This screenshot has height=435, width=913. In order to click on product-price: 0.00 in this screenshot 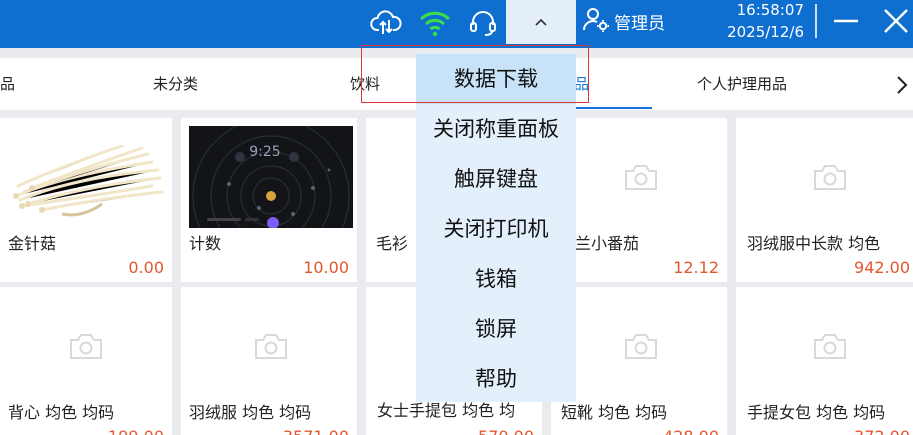, I will do `click(146, 267)`.